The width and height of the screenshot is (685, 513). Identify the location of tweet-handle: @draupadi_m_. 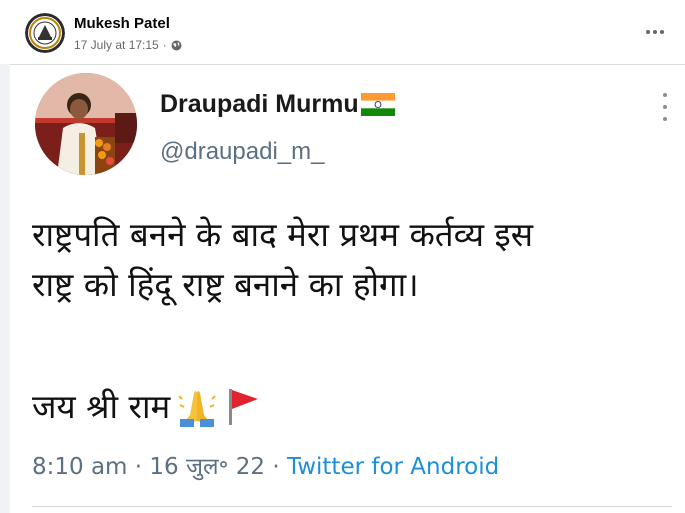
(242, 151).